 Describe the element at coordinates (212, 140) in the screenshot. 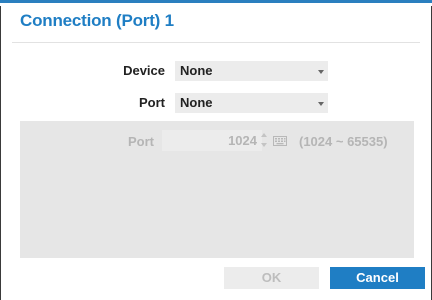

I see `port-number-input: 1024` at that location.